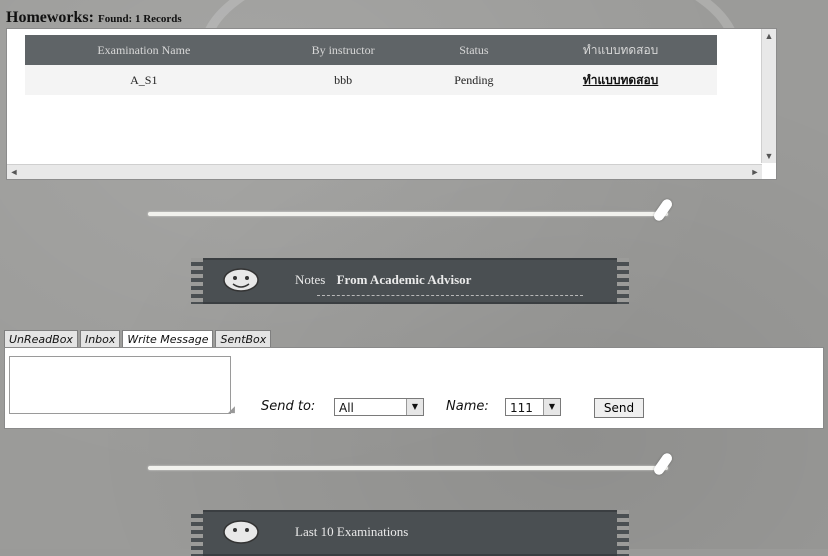 This screenshot has height=556, width=828. Describe the element at coordinates (450, 295) in the screenshot. I see `ribbon-dashed-line` at that location.